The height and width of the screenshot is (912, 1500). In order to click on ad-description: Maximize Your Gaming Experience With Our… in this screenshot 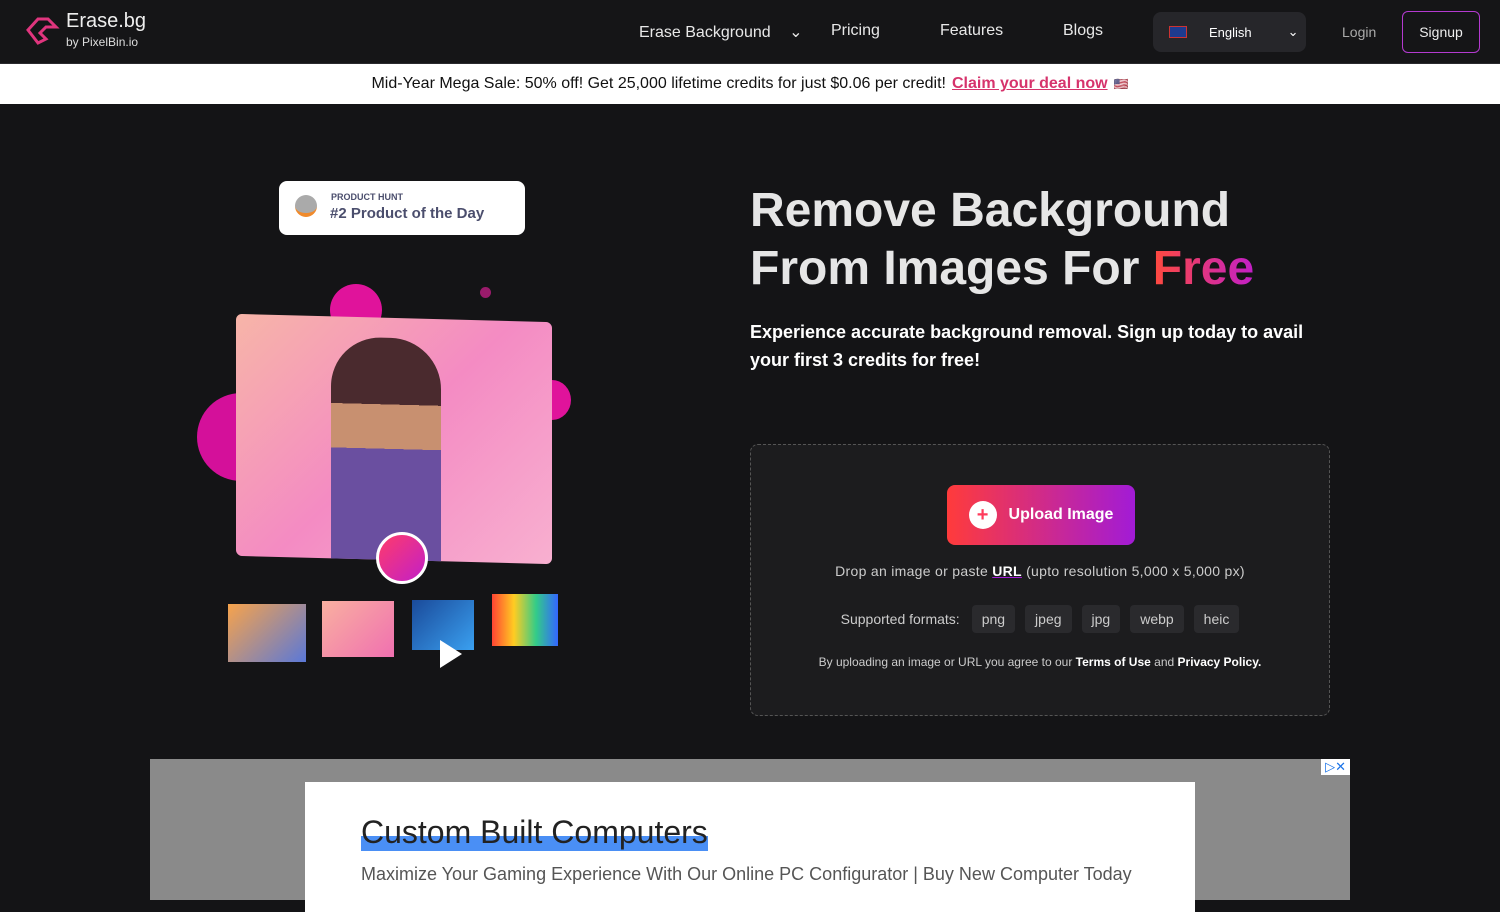, I will do `click(746, 874)`.